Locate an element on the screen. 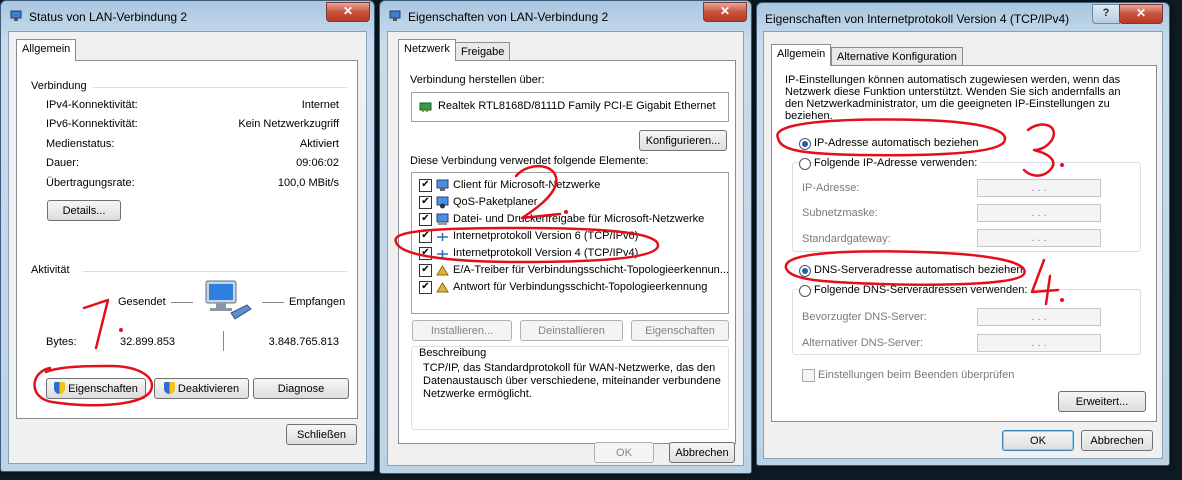 Image resolution: width=1182 pixels, height=480 pixels. dns-alternate-field: . . . is located at coordinates (1039, 343).